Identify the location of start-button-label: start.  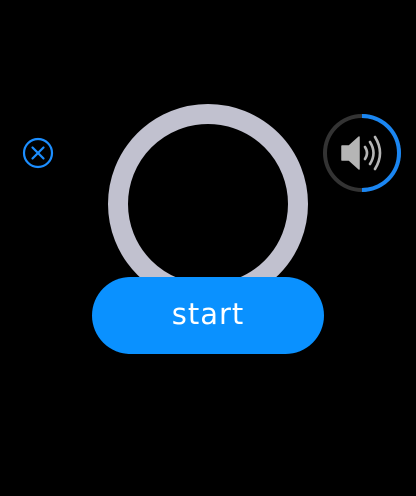
(208, 314).